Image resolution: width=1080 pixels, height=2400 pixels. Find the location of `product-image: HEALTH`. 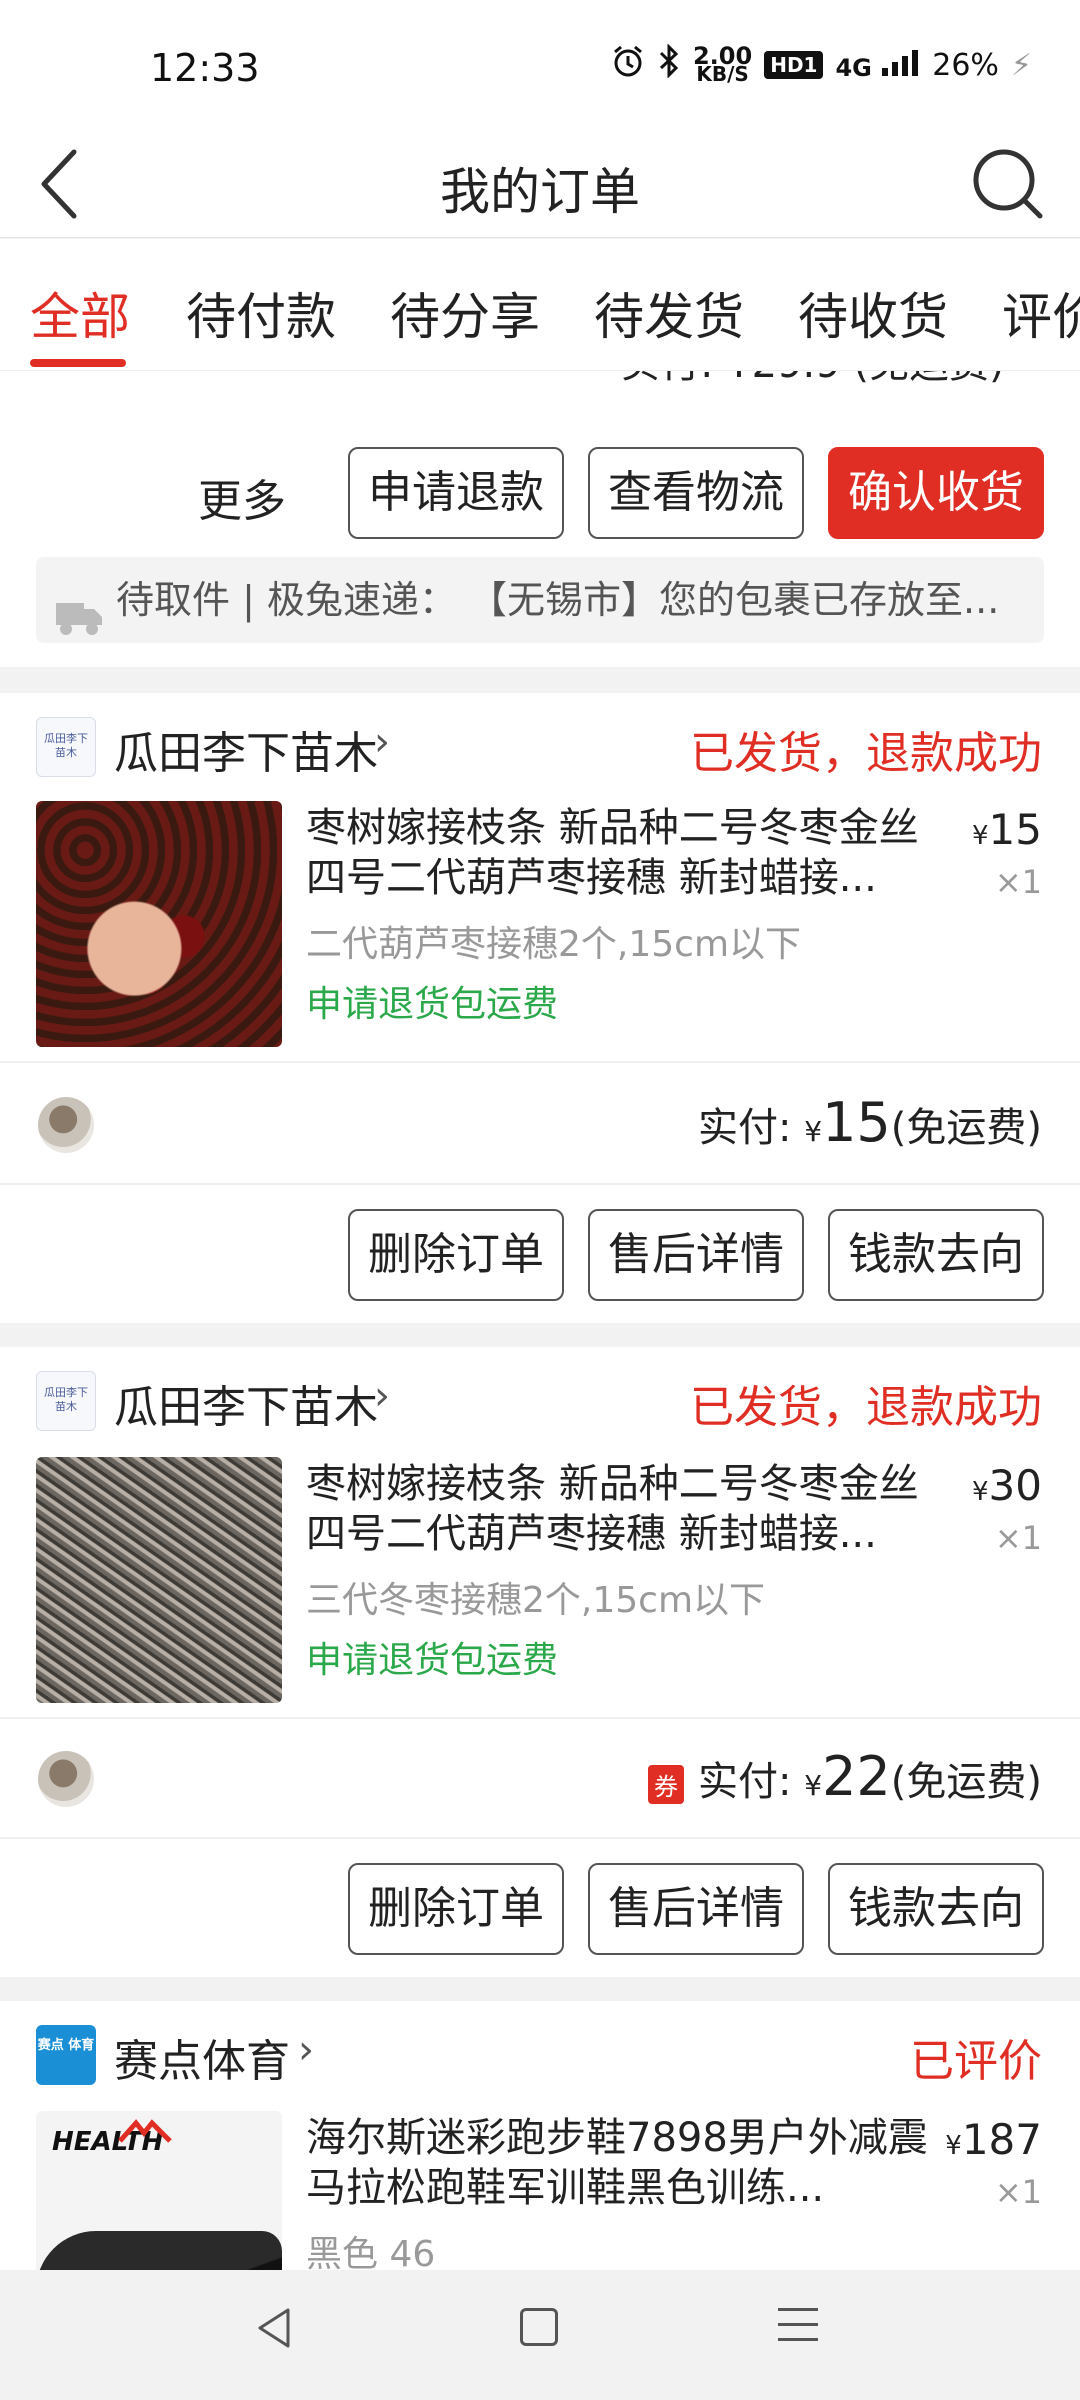

product-image: HEALTH is located at coordinates (159, 2191).